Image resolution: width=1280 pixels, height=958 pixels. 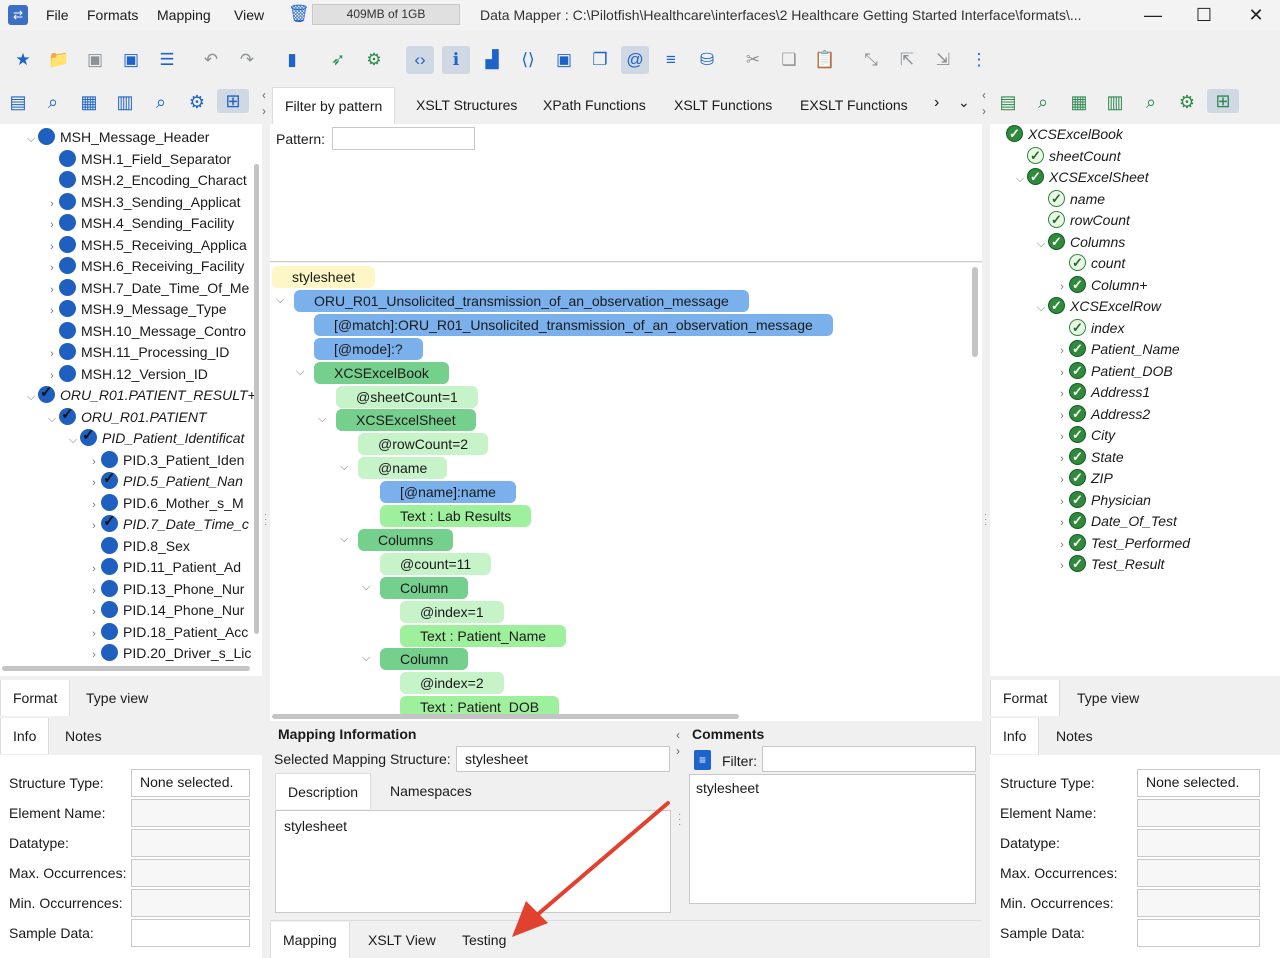 What do you see at coordinates (167, 632) in the screenshot?
I see `left-tree-item: › PID.18_Patient_Acc` at bounding box center [167, 632].